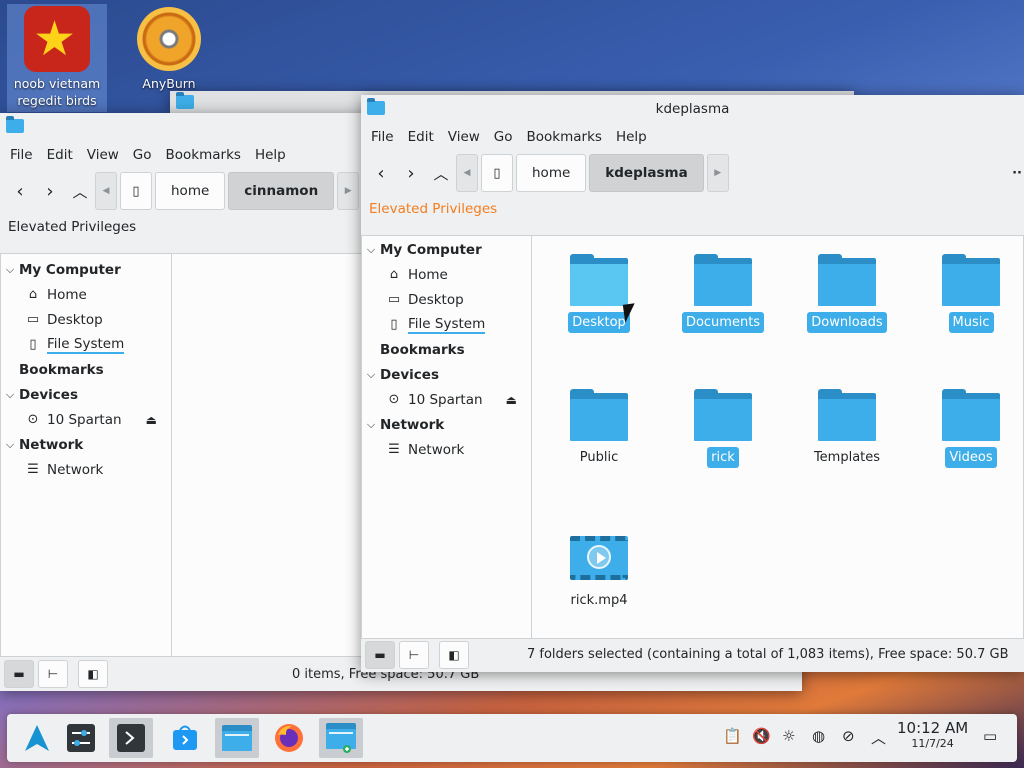 The width and height of the screenshot is (1024, 768). I want to click on chevron-up-icon: ︿, so click(441, 173).